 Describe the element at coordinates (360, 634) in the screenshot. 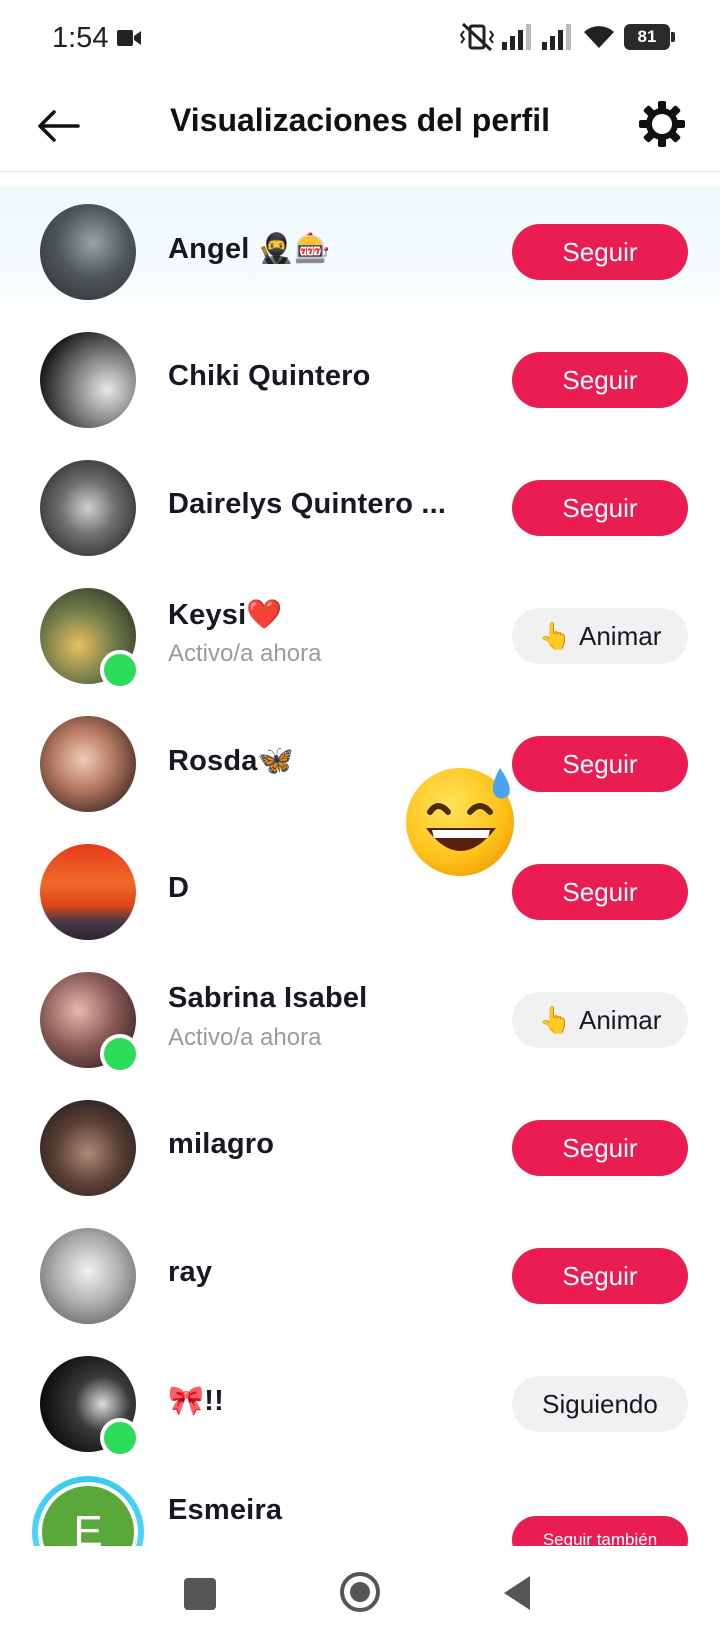

I see `list-item: Keysi❤️ Activo/a ahora 👆 Animar` at that location.